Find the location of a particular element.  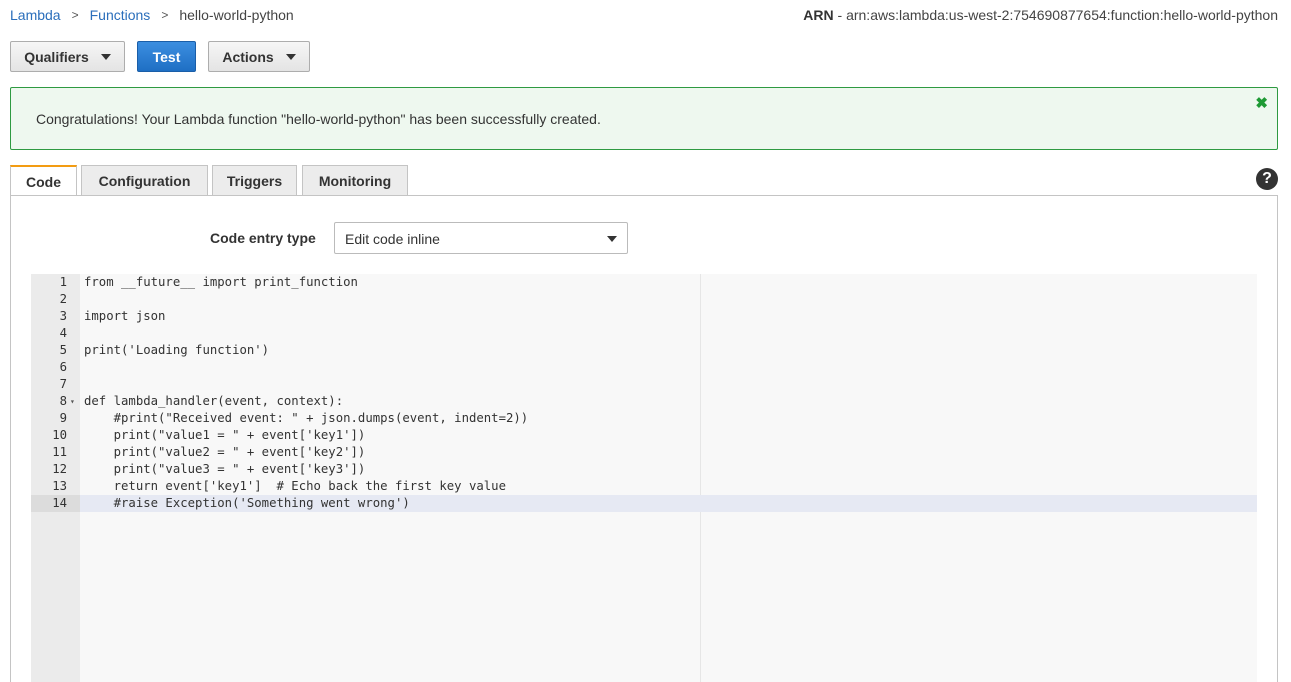

close-icon: ✖ is located at coordinates (1261, 103).